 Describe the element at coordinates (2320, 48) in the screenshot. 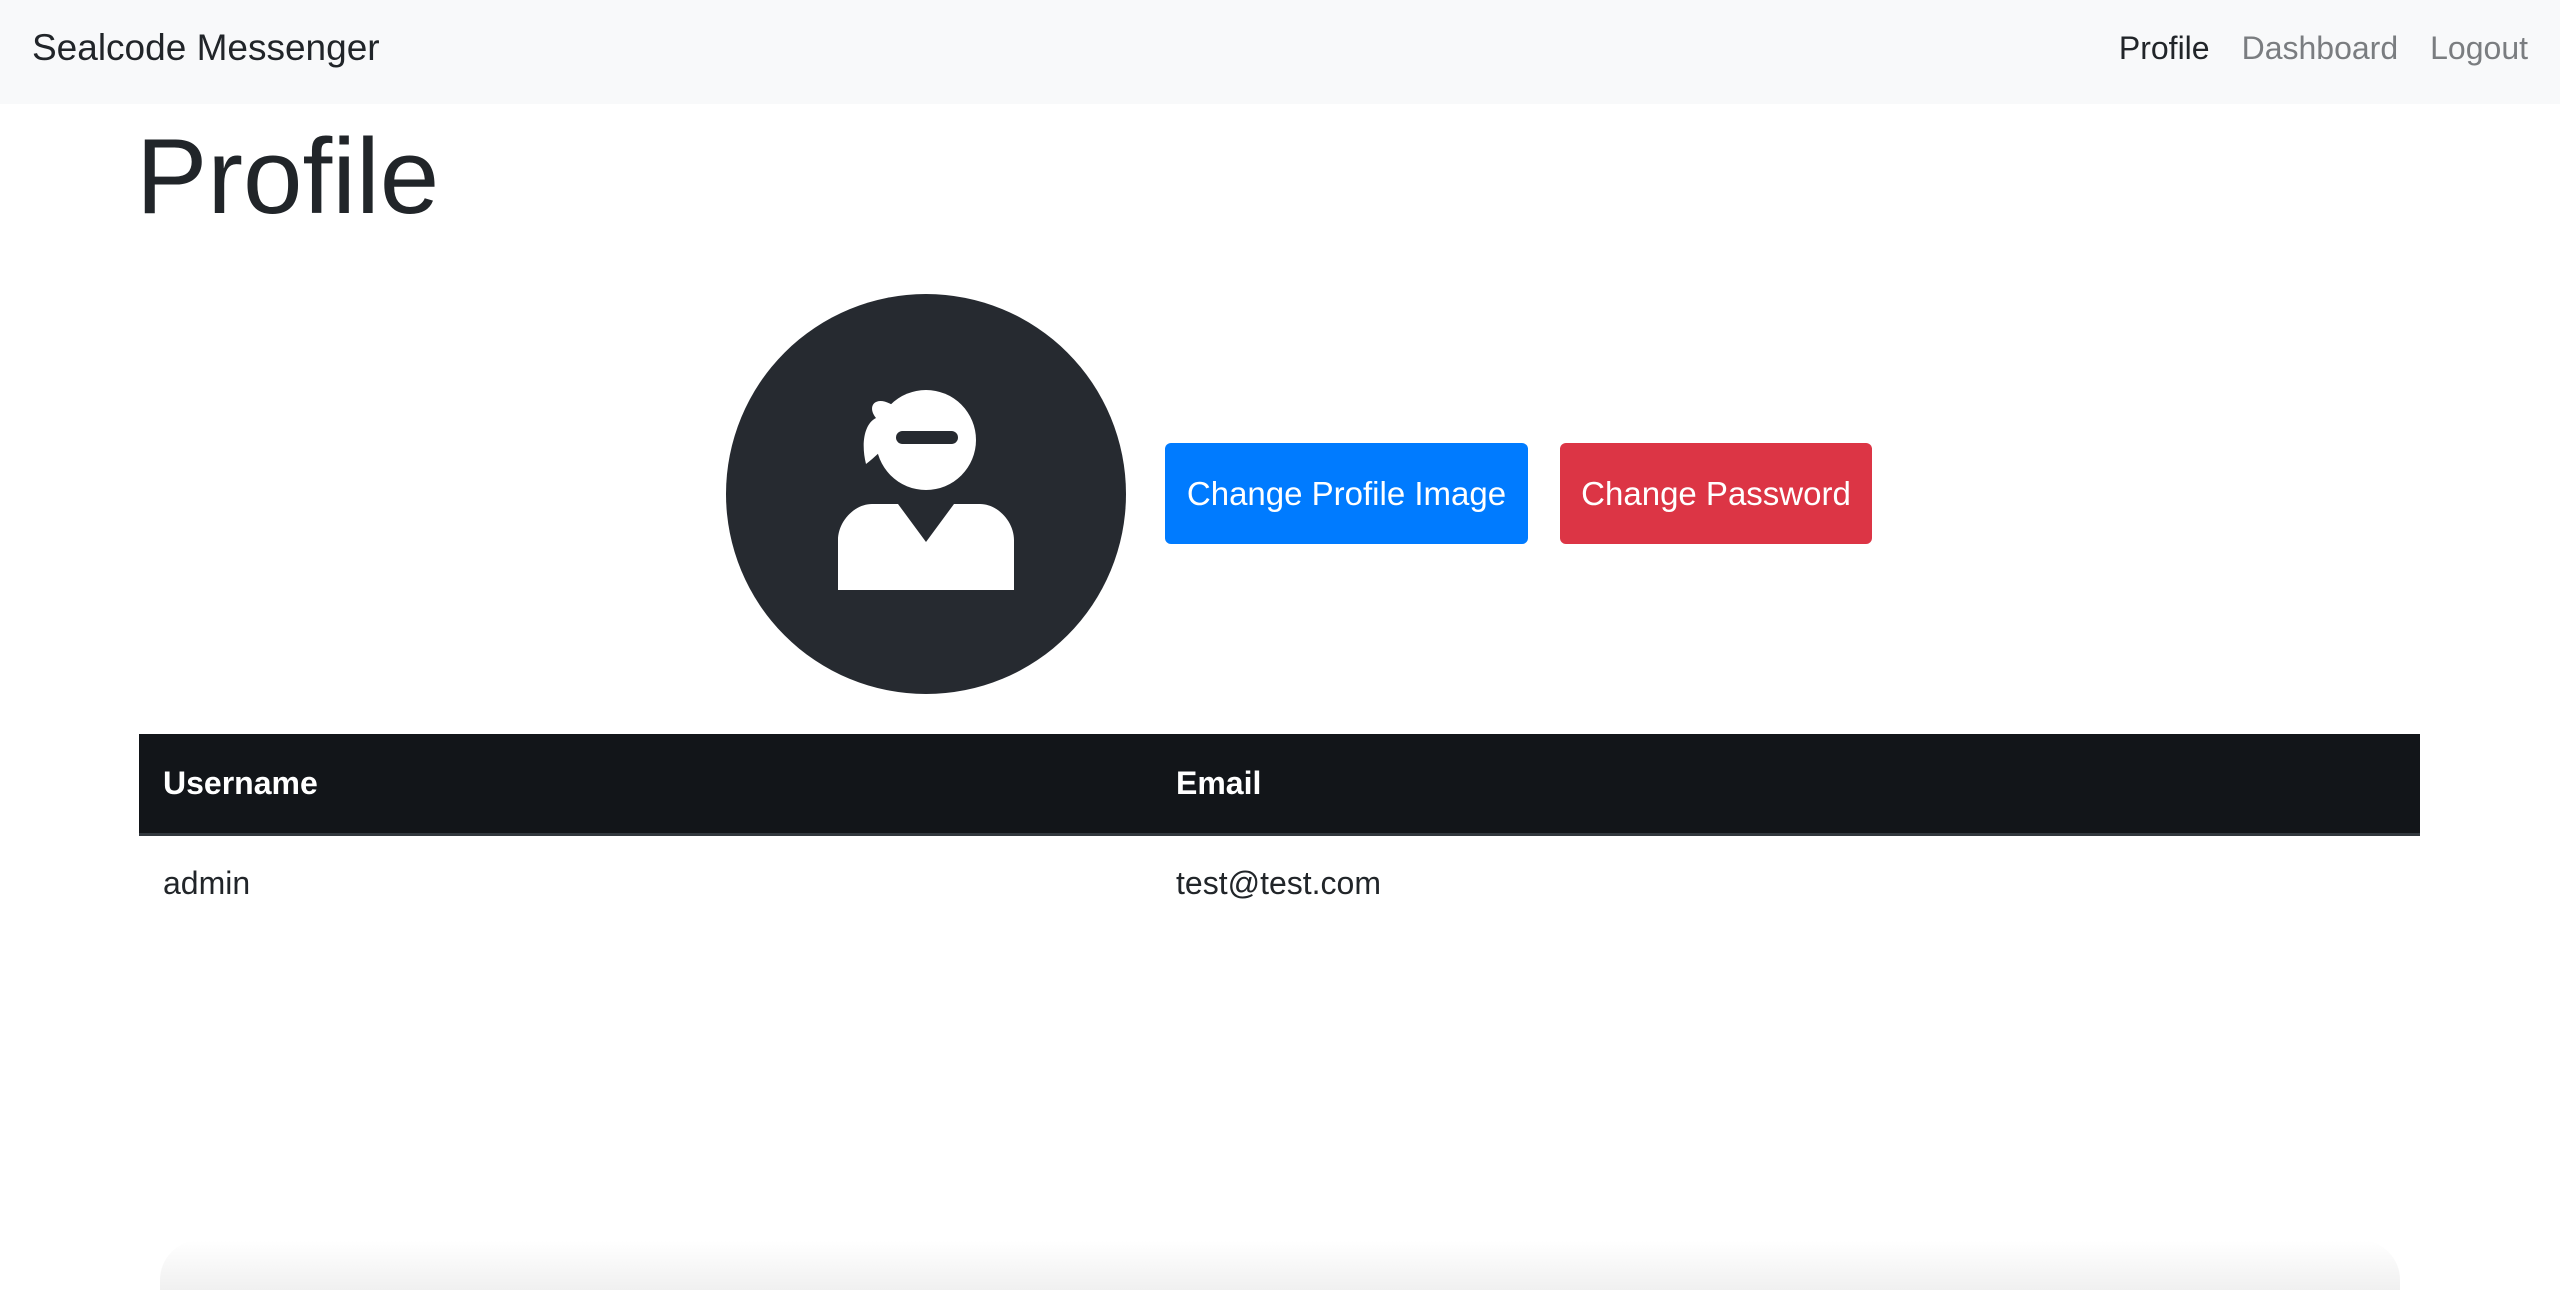

I see `nav-link-dashboard: Dashboard` at that location.